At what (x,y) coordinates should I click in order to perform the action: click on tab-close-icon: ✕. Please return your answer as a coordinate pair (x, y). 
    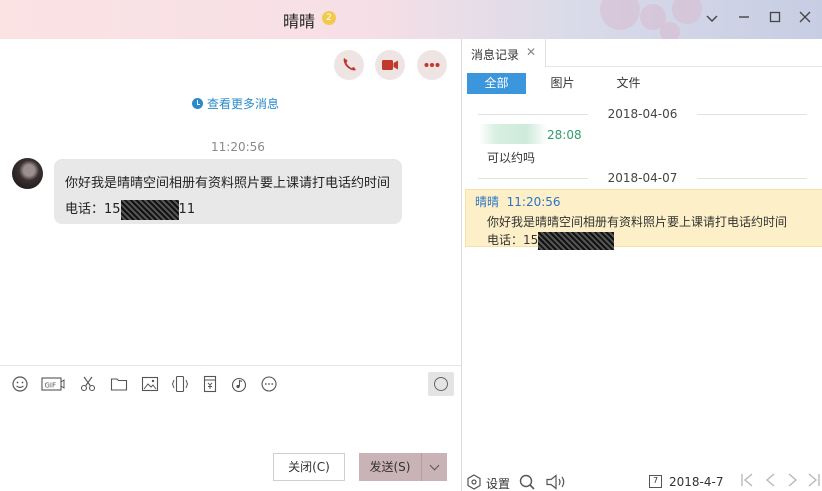
    Looking at the image, I should click on (531, 52).